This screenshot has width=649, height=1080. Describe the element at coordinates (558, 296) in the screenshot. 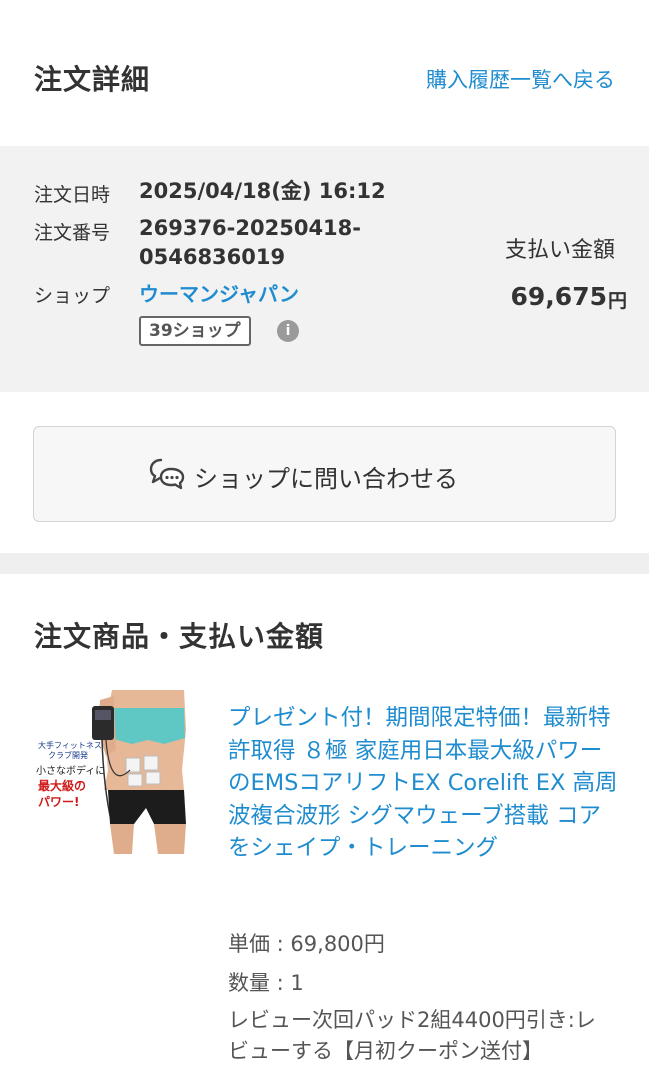

I see `payment-amount: 69,675` at that location.